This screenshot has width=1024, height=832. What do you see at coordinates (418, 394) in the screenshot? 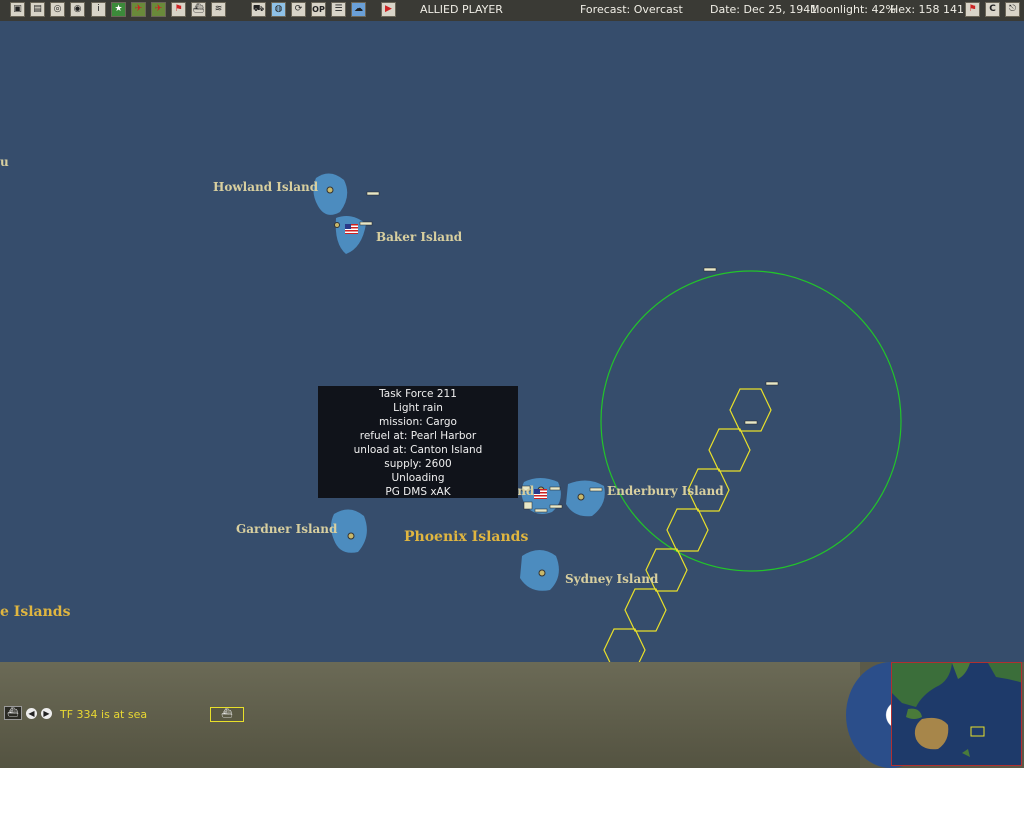
I see `tooltip-line: Task Force 211` at bounding box center [418, 394].